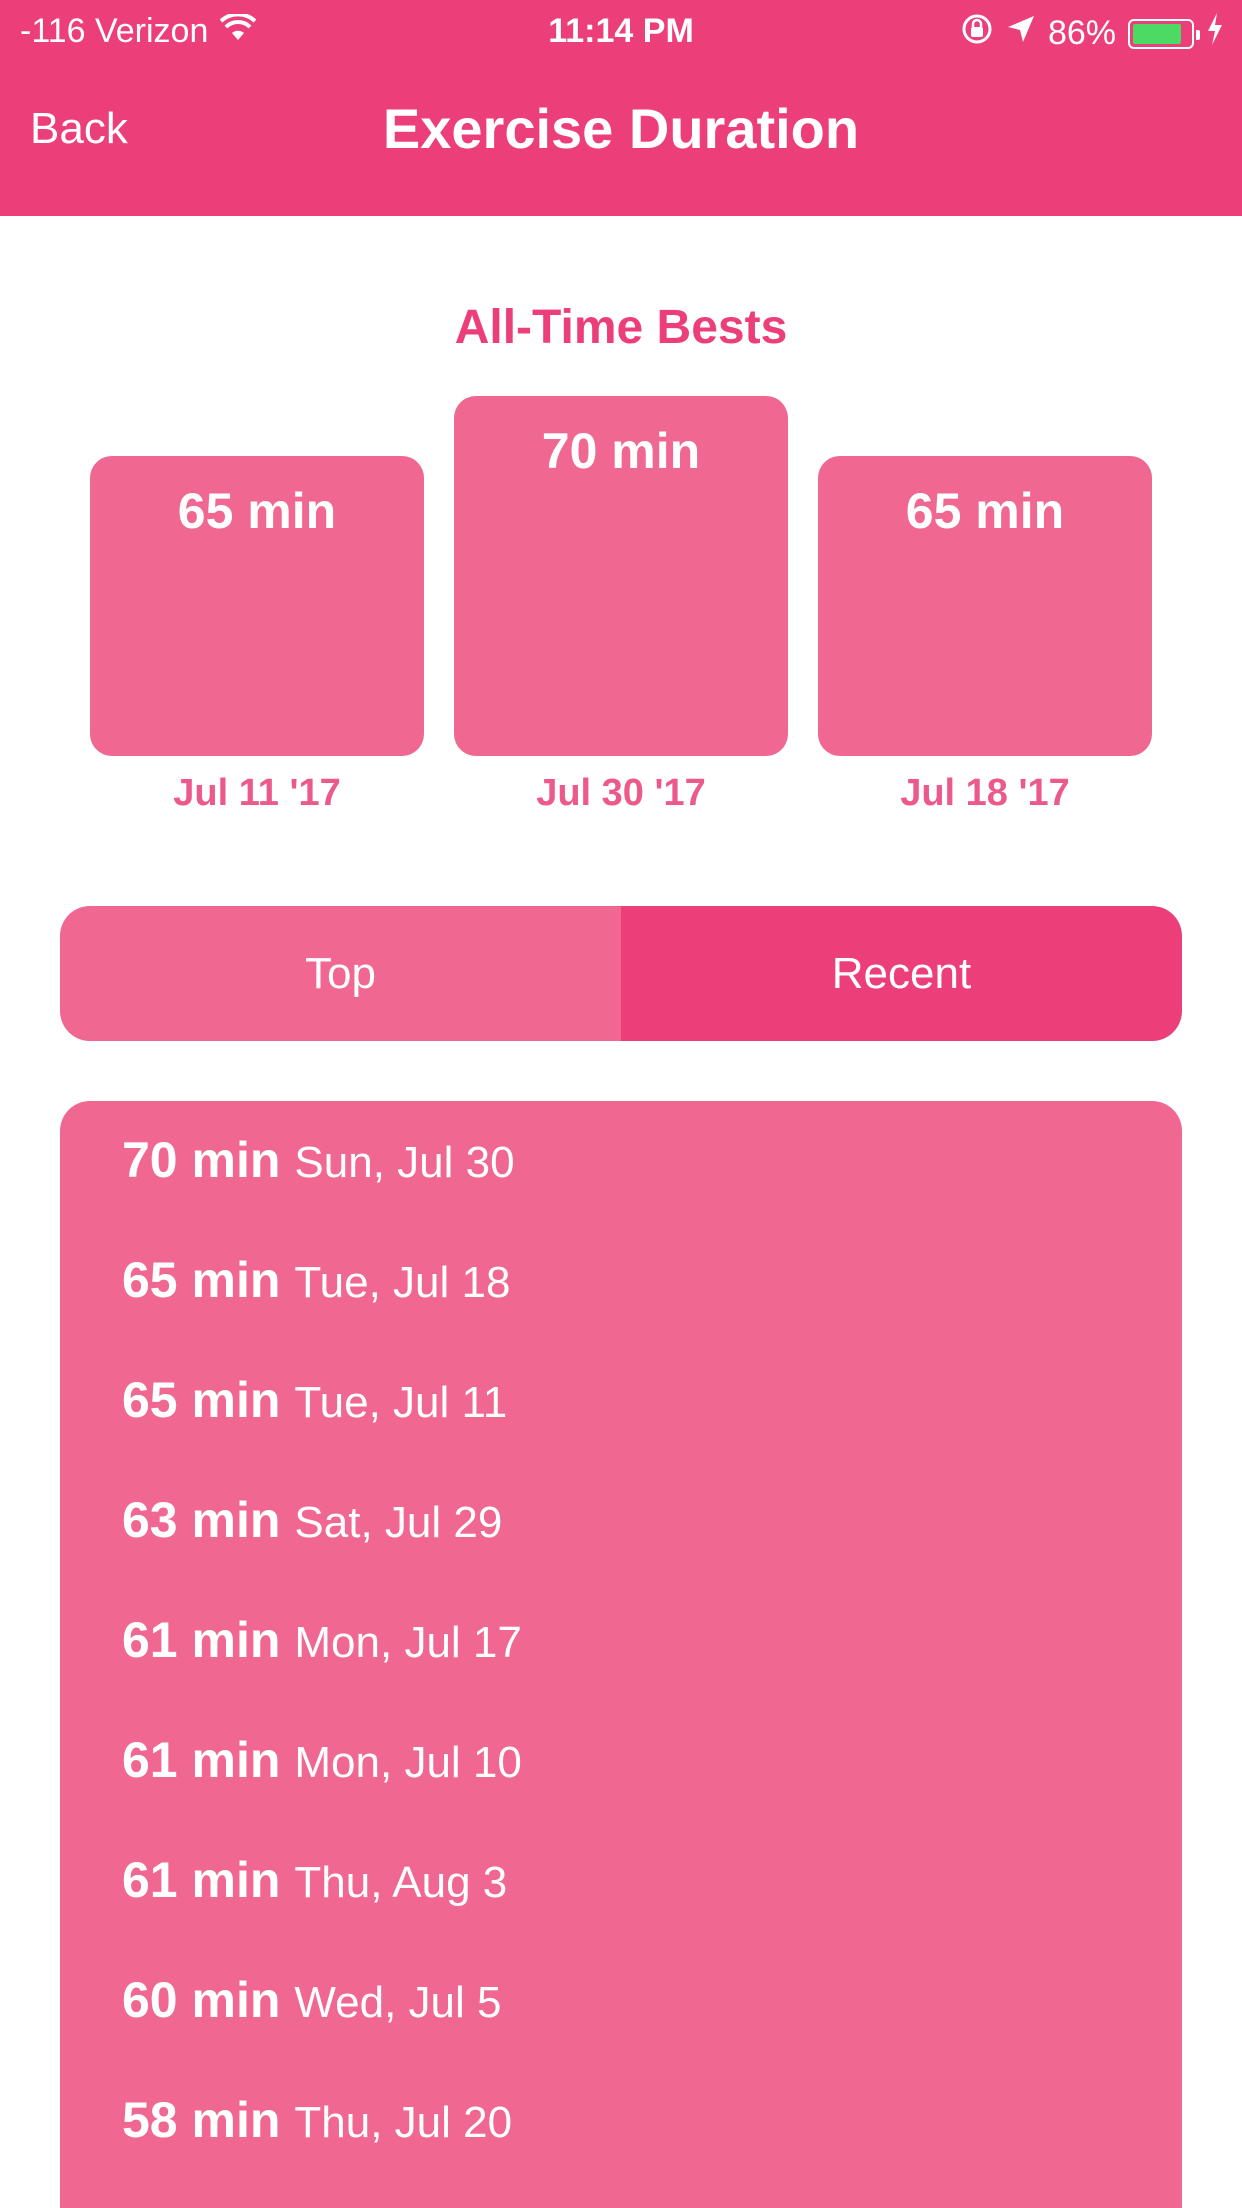 This screenshot has height=2208, width=1242. What do you see at coordinates (404, 1162) in the screenshot?
I see `list-item-date: Sun, Jul 30` at bounding box center [404, 1162].